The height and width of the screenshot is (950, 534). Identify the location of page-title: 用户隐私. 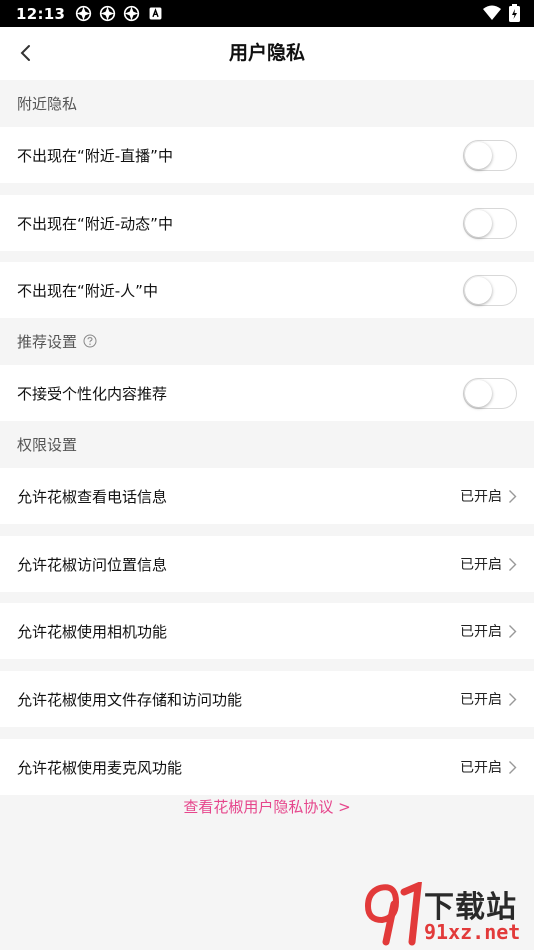
(266, 53).